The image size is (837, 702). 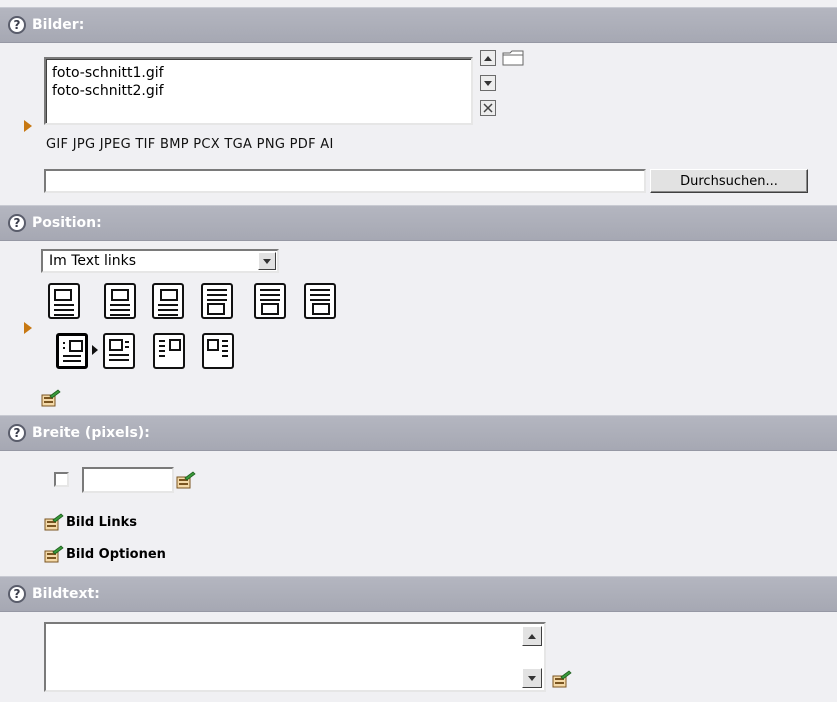 I want to click on position-bottom-left-icon, so click(x=217, y=301).